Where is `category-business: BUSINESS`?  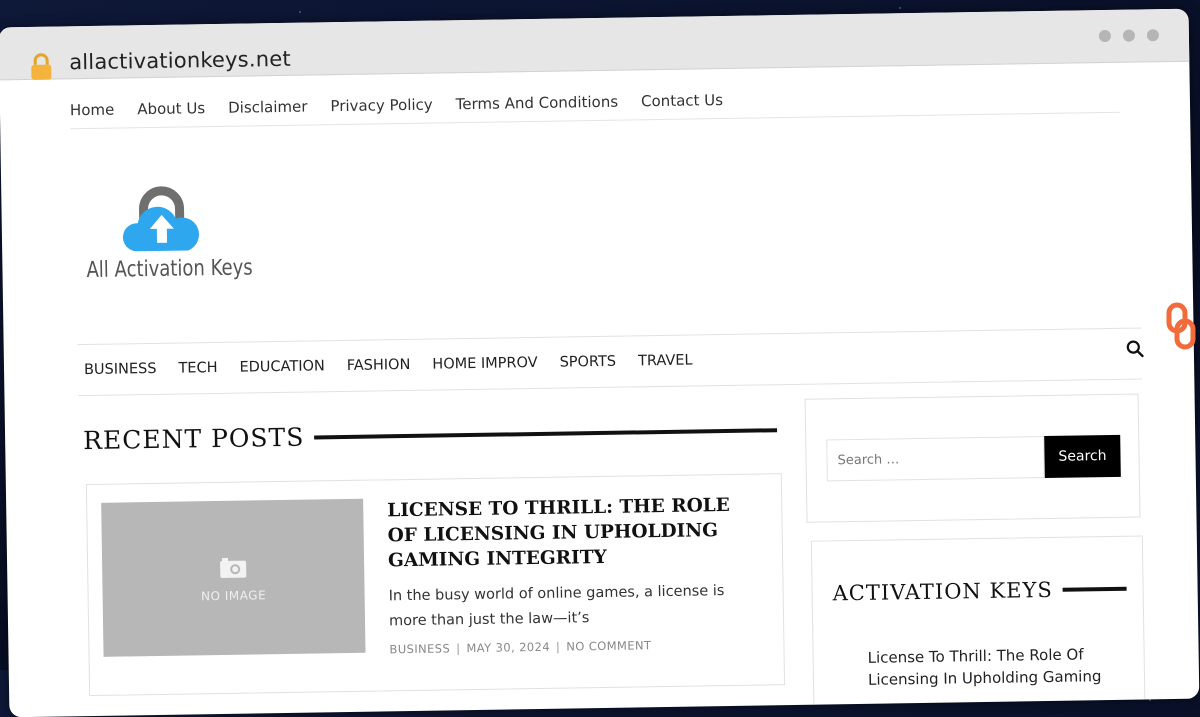 category-business: BUSINESS is located at coordinates (120, 369).